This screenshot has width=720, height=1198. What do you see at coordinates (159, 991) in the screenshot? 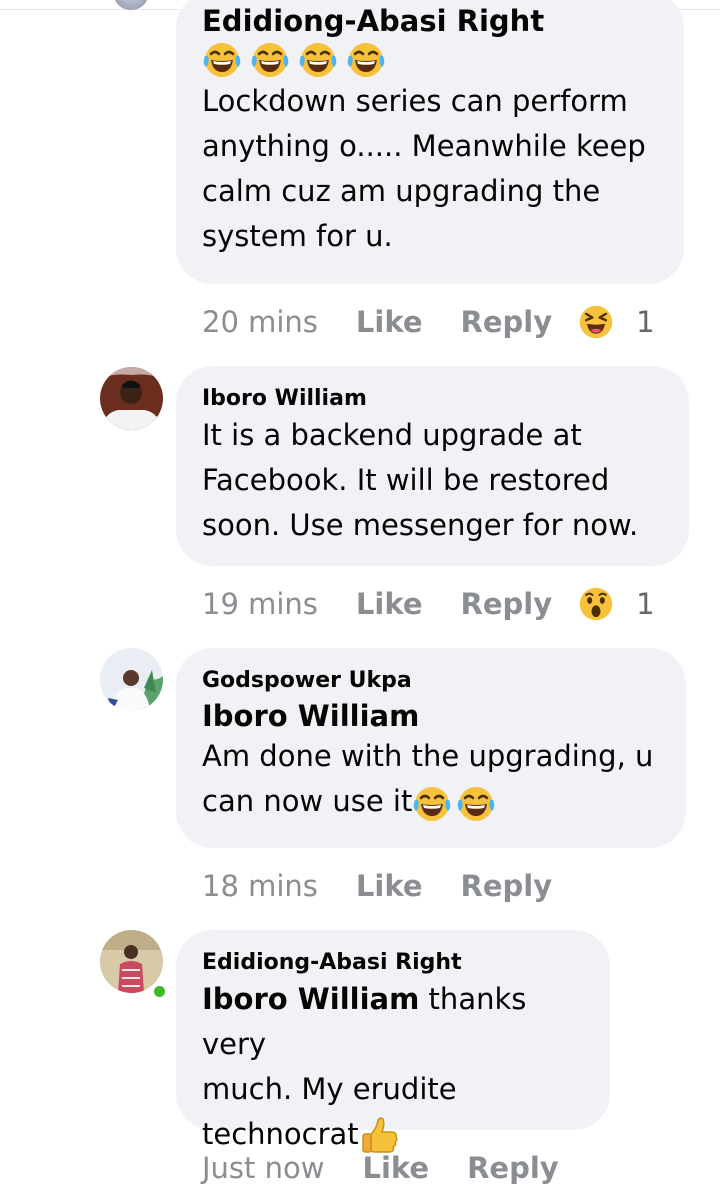
I see `online-status-dot` at bounding box center [159, 991].